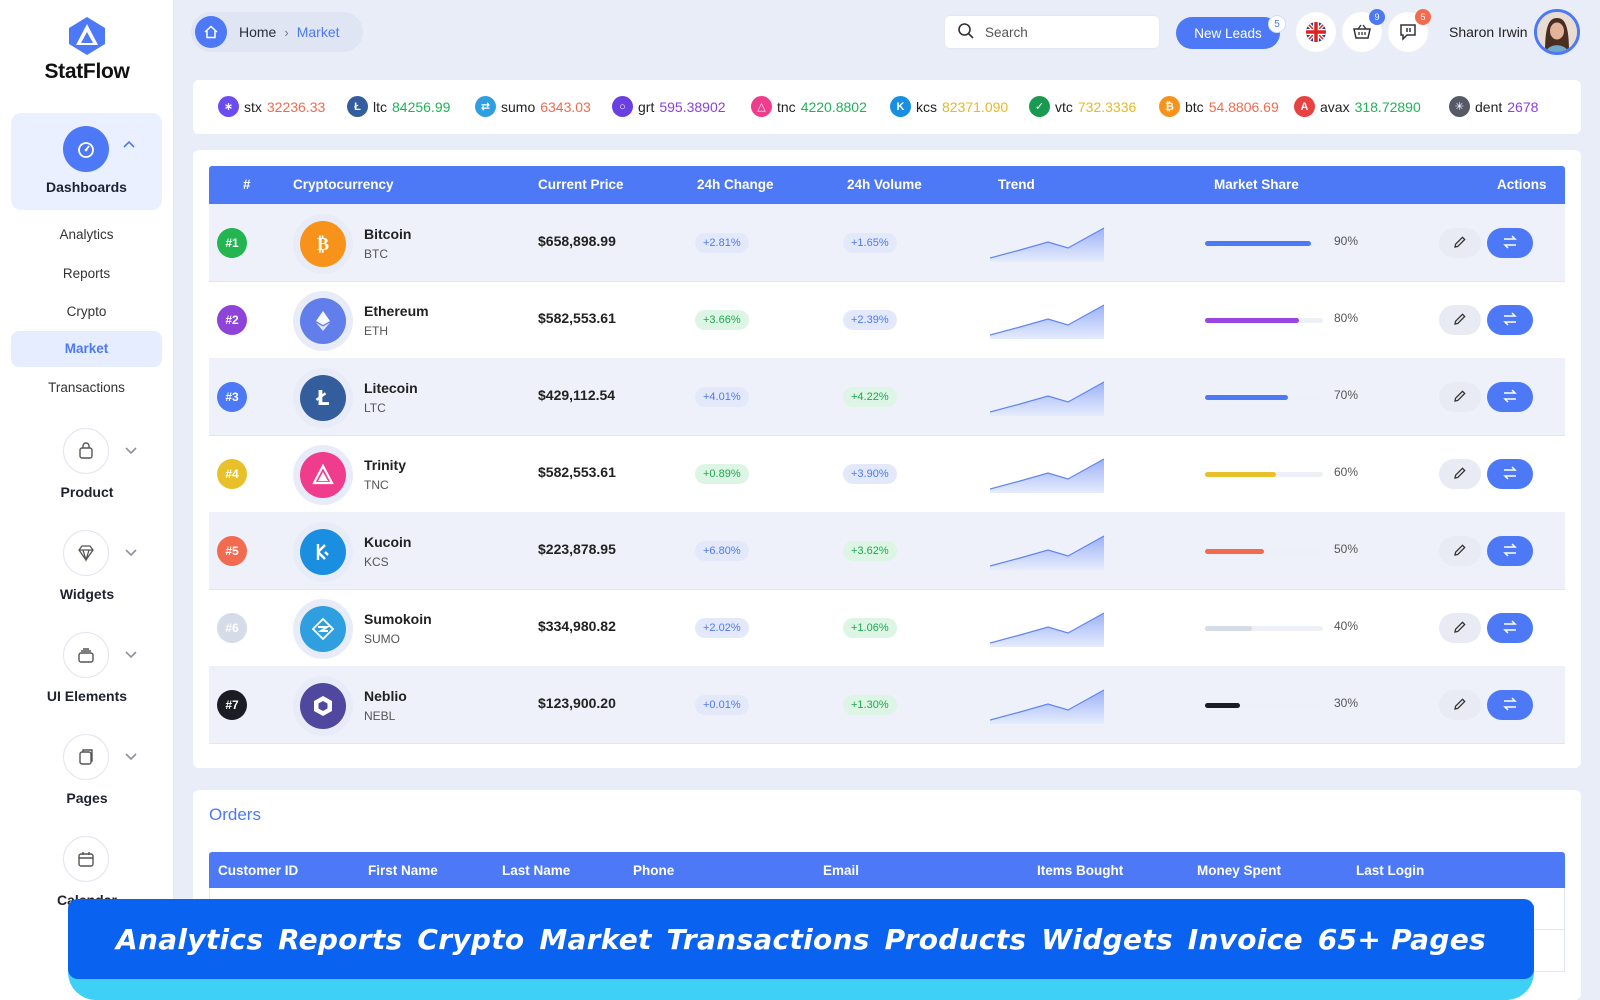  Describe the element at coordinates (1060, 32) in the screenshot. I see `search-input` at that location.